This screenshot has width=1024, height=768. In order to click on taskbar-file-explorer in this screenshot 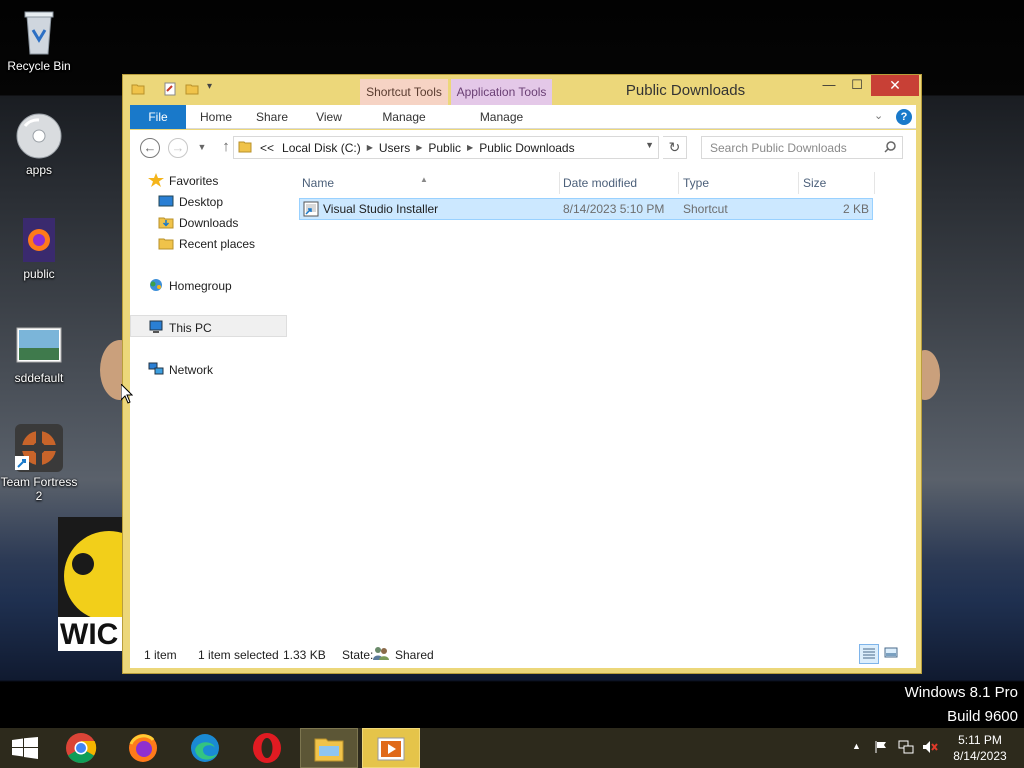, I will do `click(329, 748)`.